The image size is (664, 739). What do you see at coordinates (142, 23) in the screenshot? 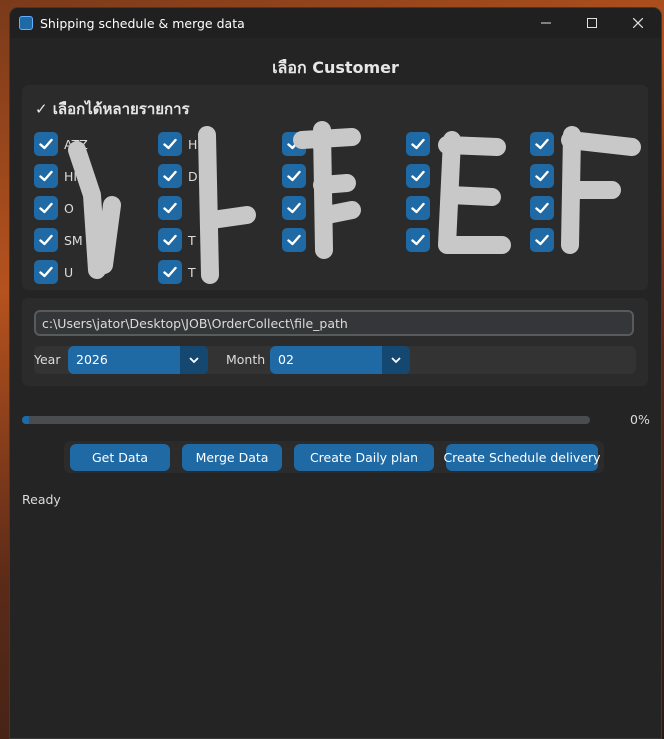
I see `window-title: Shipping schedule & merge data` at bounding box center [142, 23].